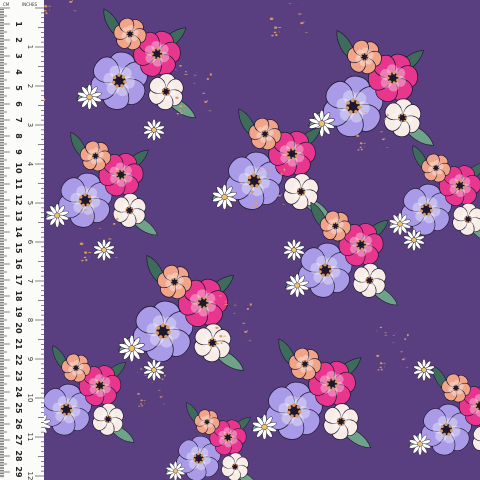 Image resolution: width=480 pixels, height=480 pixels. I want to click on cm-tick-label: 1, so click(18, 24).